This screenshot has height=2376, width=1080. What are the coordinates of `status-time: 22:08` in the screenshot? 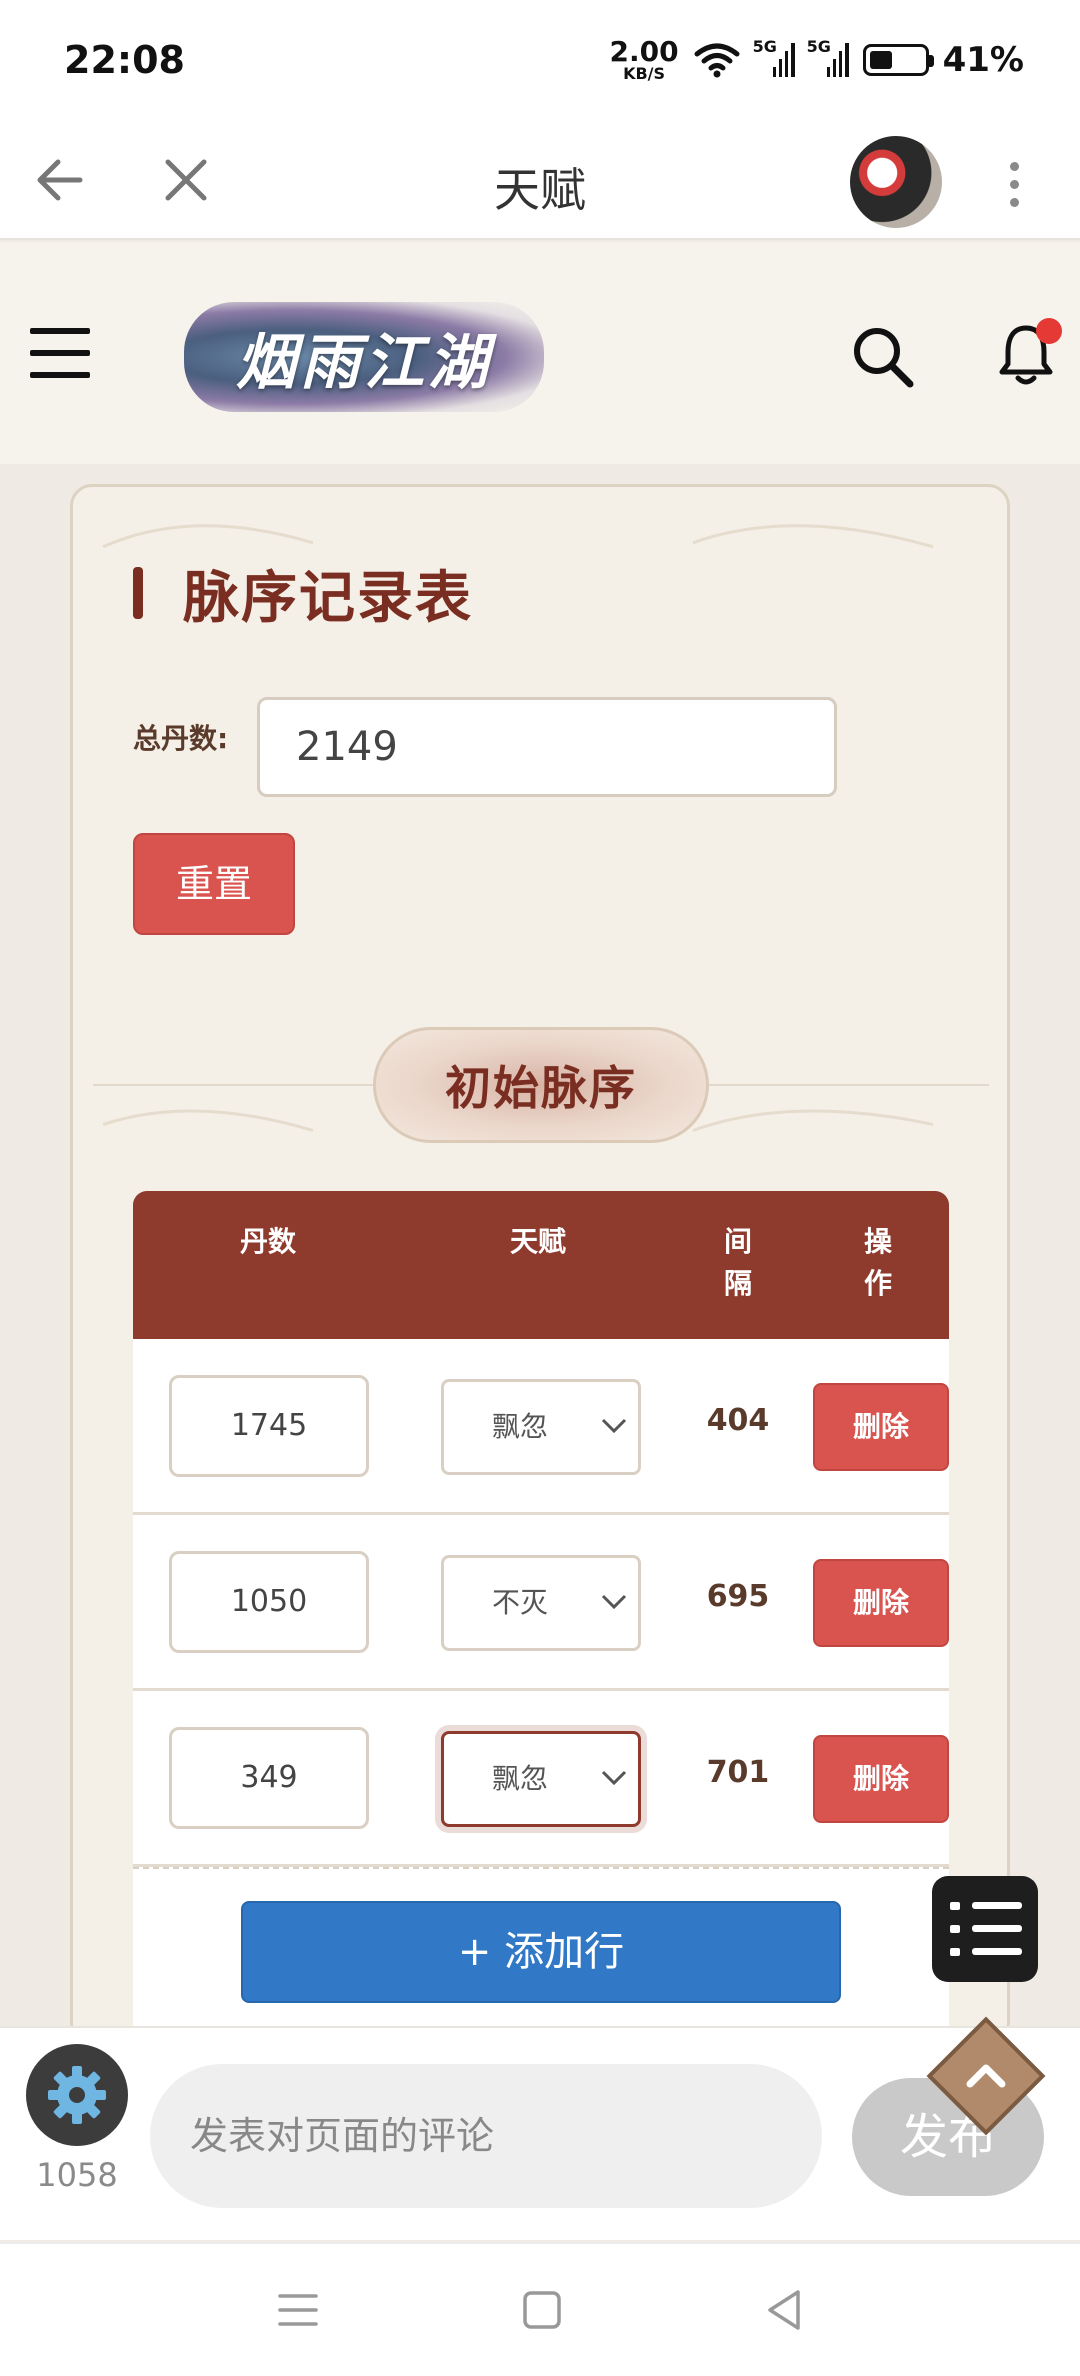 It's located at (124, 60).